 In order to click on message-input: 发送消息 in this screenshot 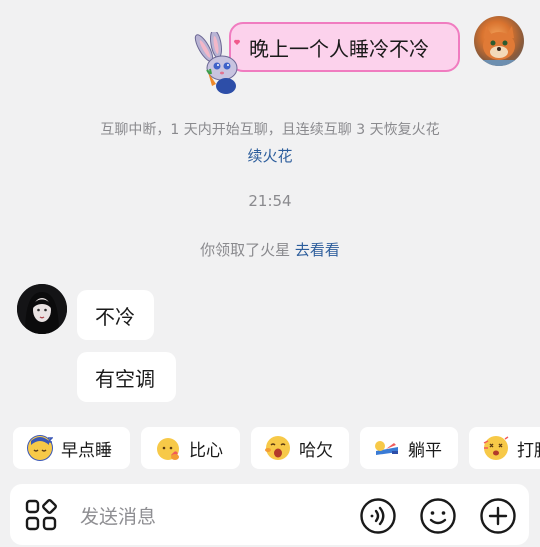, I will do `click(118, 515)`.